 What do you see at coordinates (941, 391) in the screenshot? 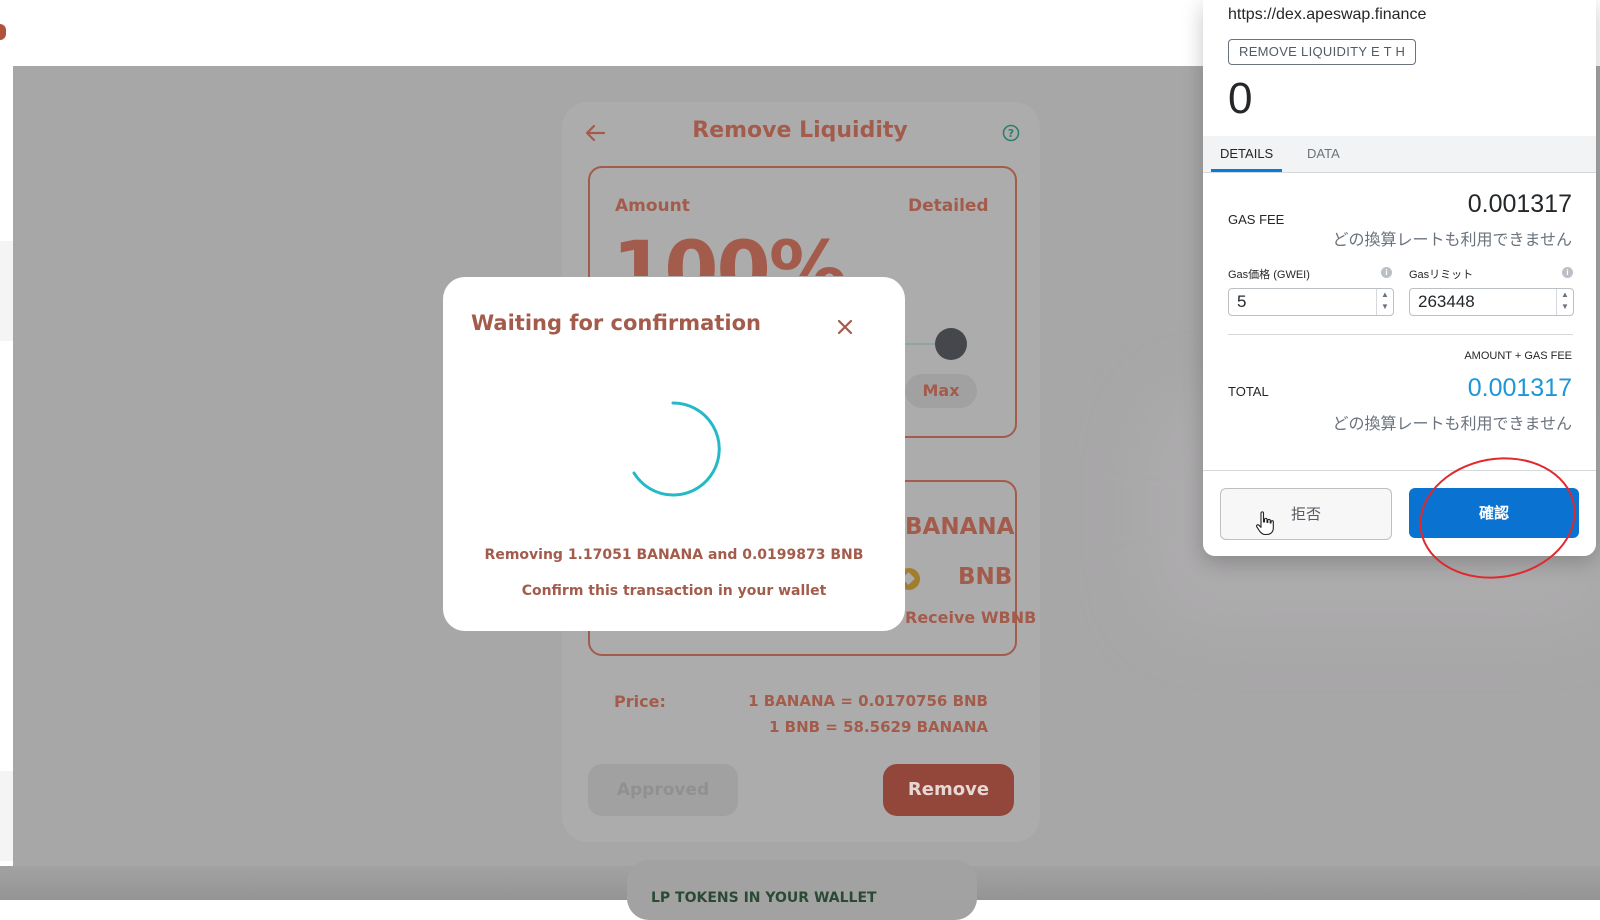
I see `max-button: Max` at bounding box center [941, 391].